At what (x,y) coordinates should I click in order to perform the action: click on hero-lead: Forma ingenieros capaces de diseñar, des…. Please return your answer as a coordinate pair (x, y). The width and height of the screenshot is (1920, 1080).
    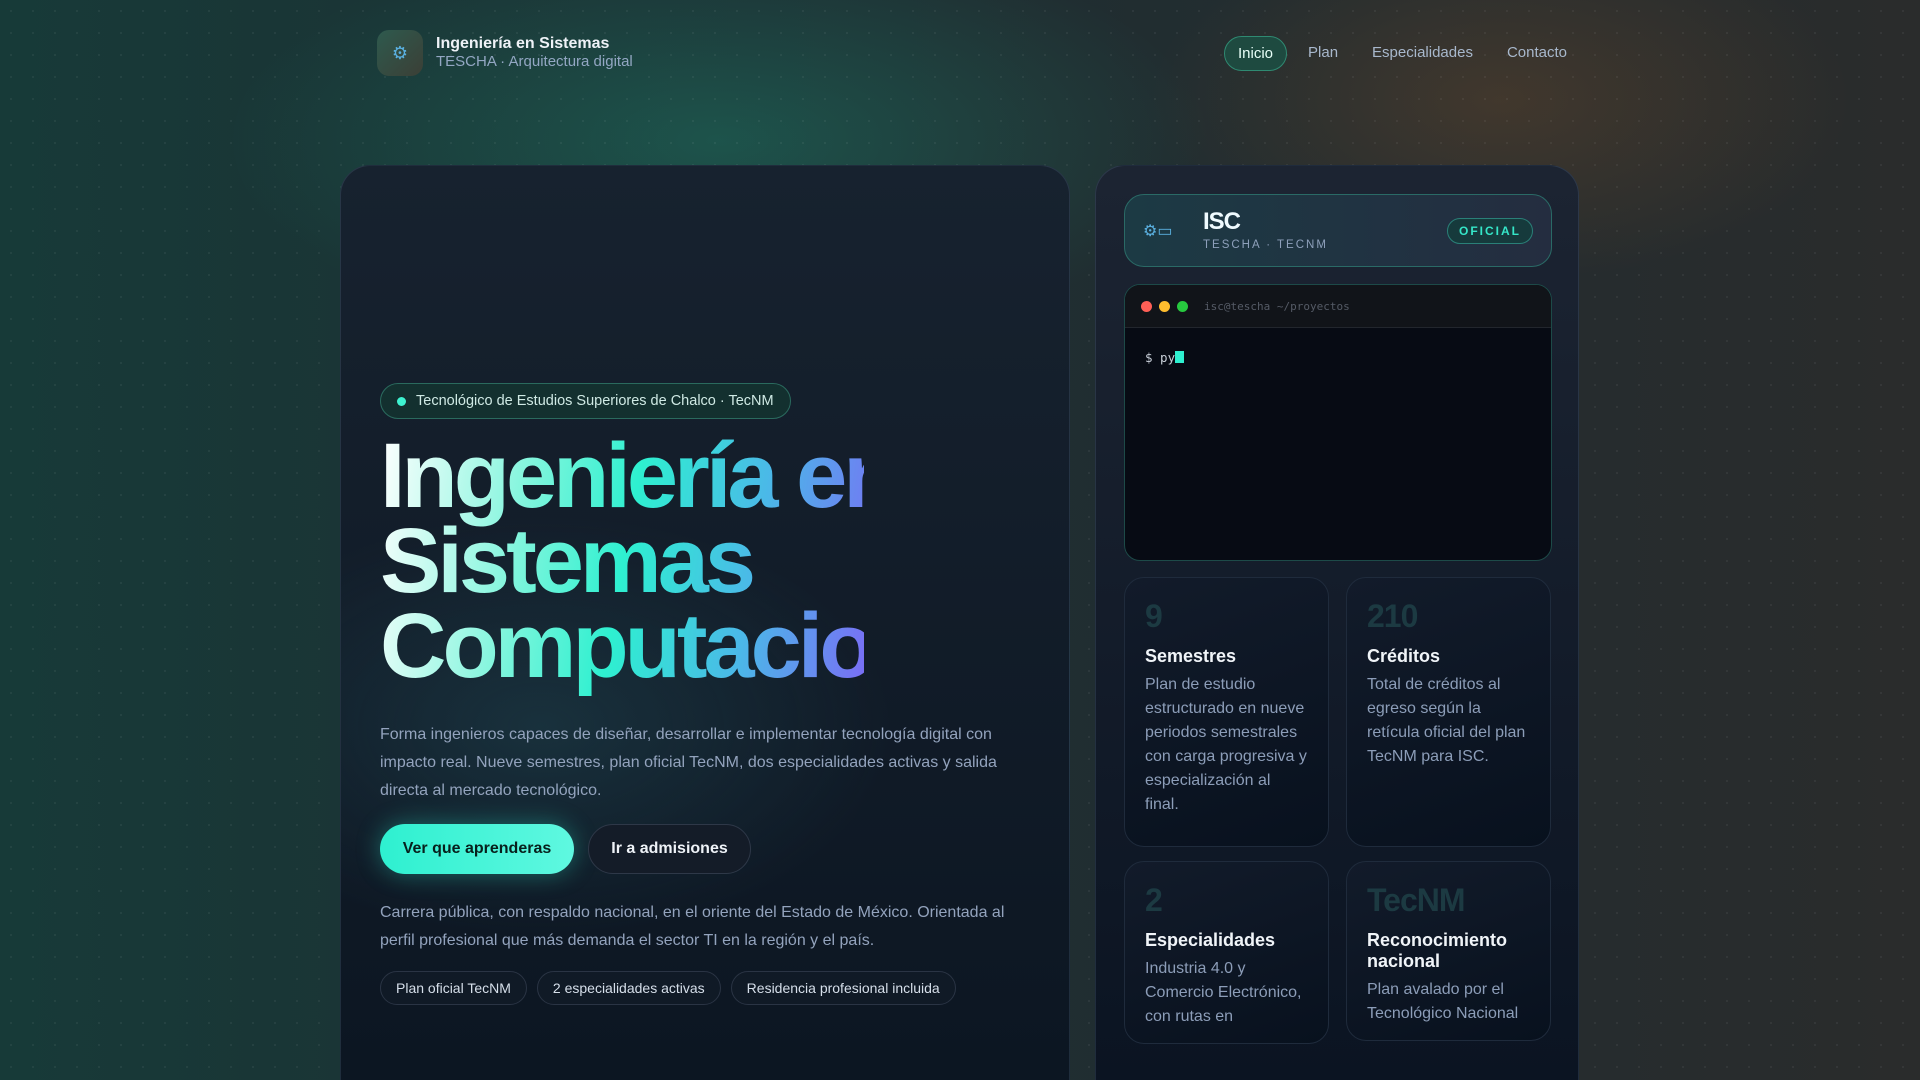
    Looking at the image, I should click on (688, 762).